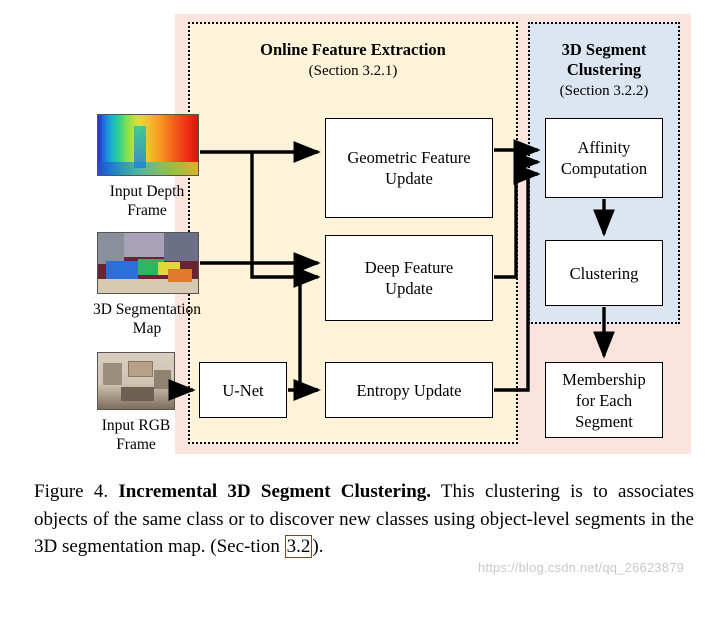  What do you see at coordinates (581, 567) in the screenshot?
I see `watermark: https://blog.csdn.net/qq_26623879` at bounding box center [581, 567].